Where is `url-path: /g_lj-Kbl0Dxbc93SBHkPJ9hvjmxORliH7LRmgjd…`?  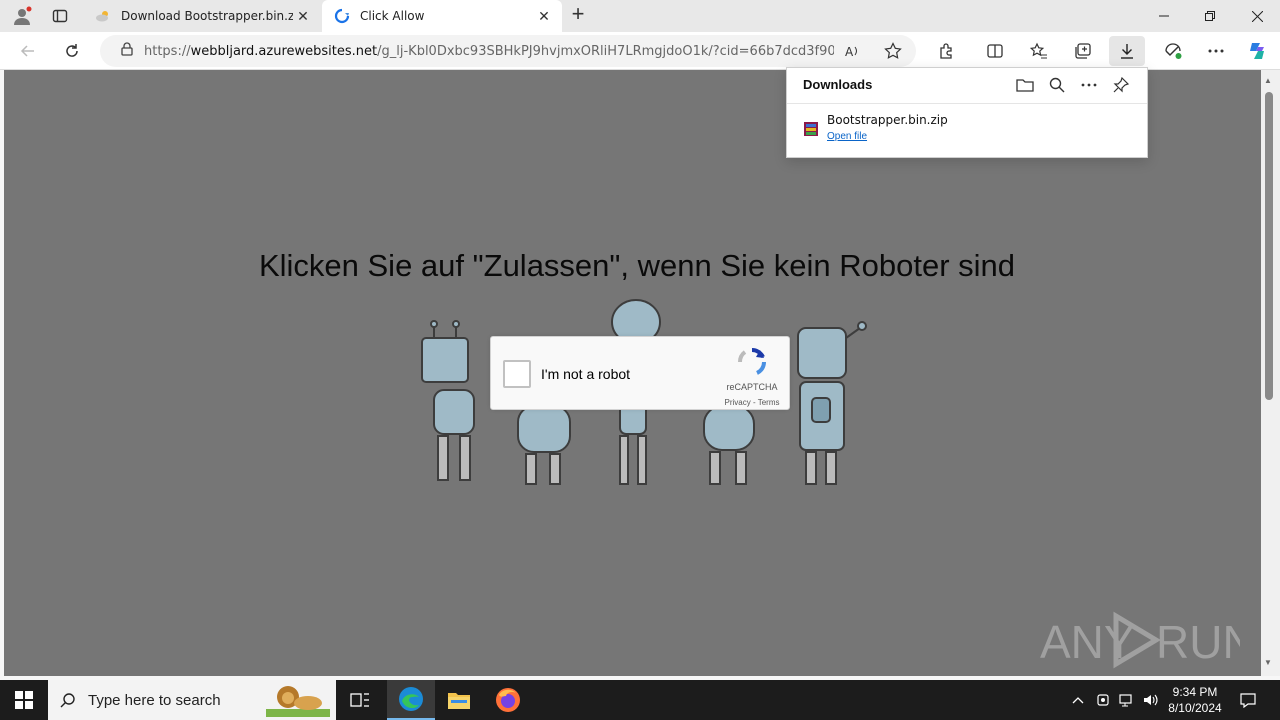
url-path: /g_lj-Kbl0Dxbc93SBHkPJ9hvjmxORliH7LRmgjd… is located at coordinates (605, 51).